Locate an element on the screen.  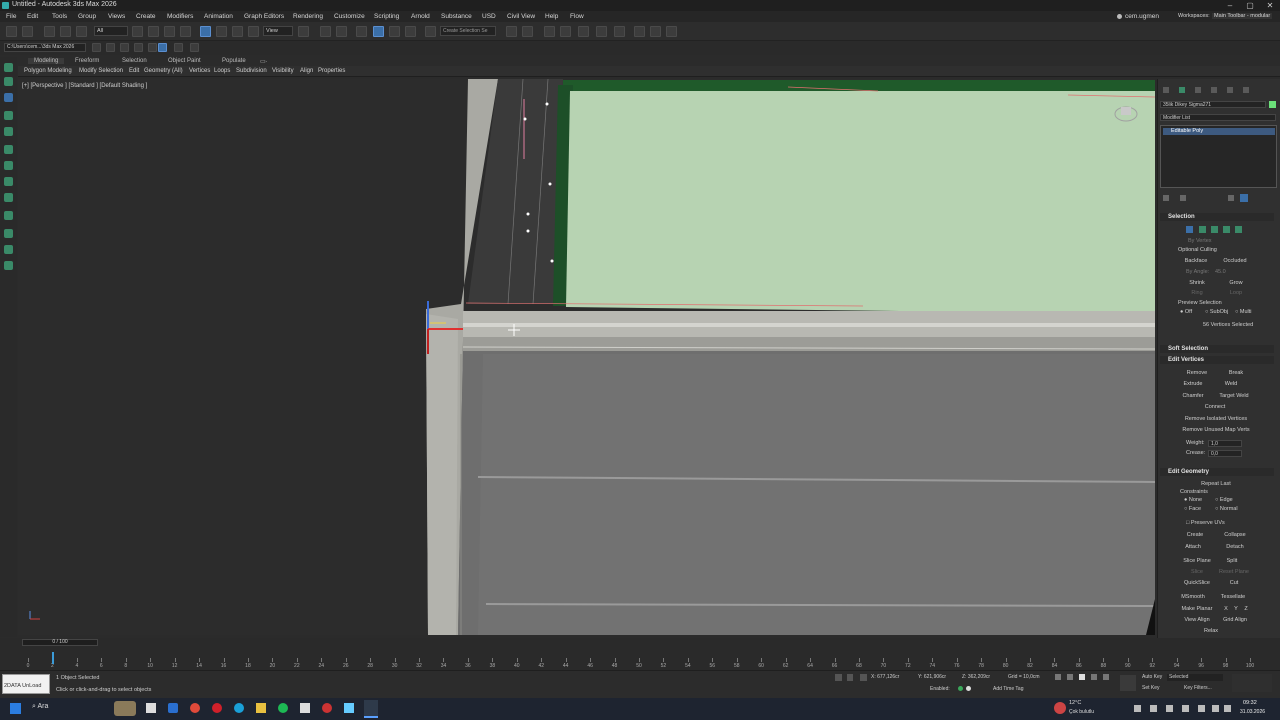
ribbon-polygon-modeling: Polygon Modeling is located at coordinates (48, 71).